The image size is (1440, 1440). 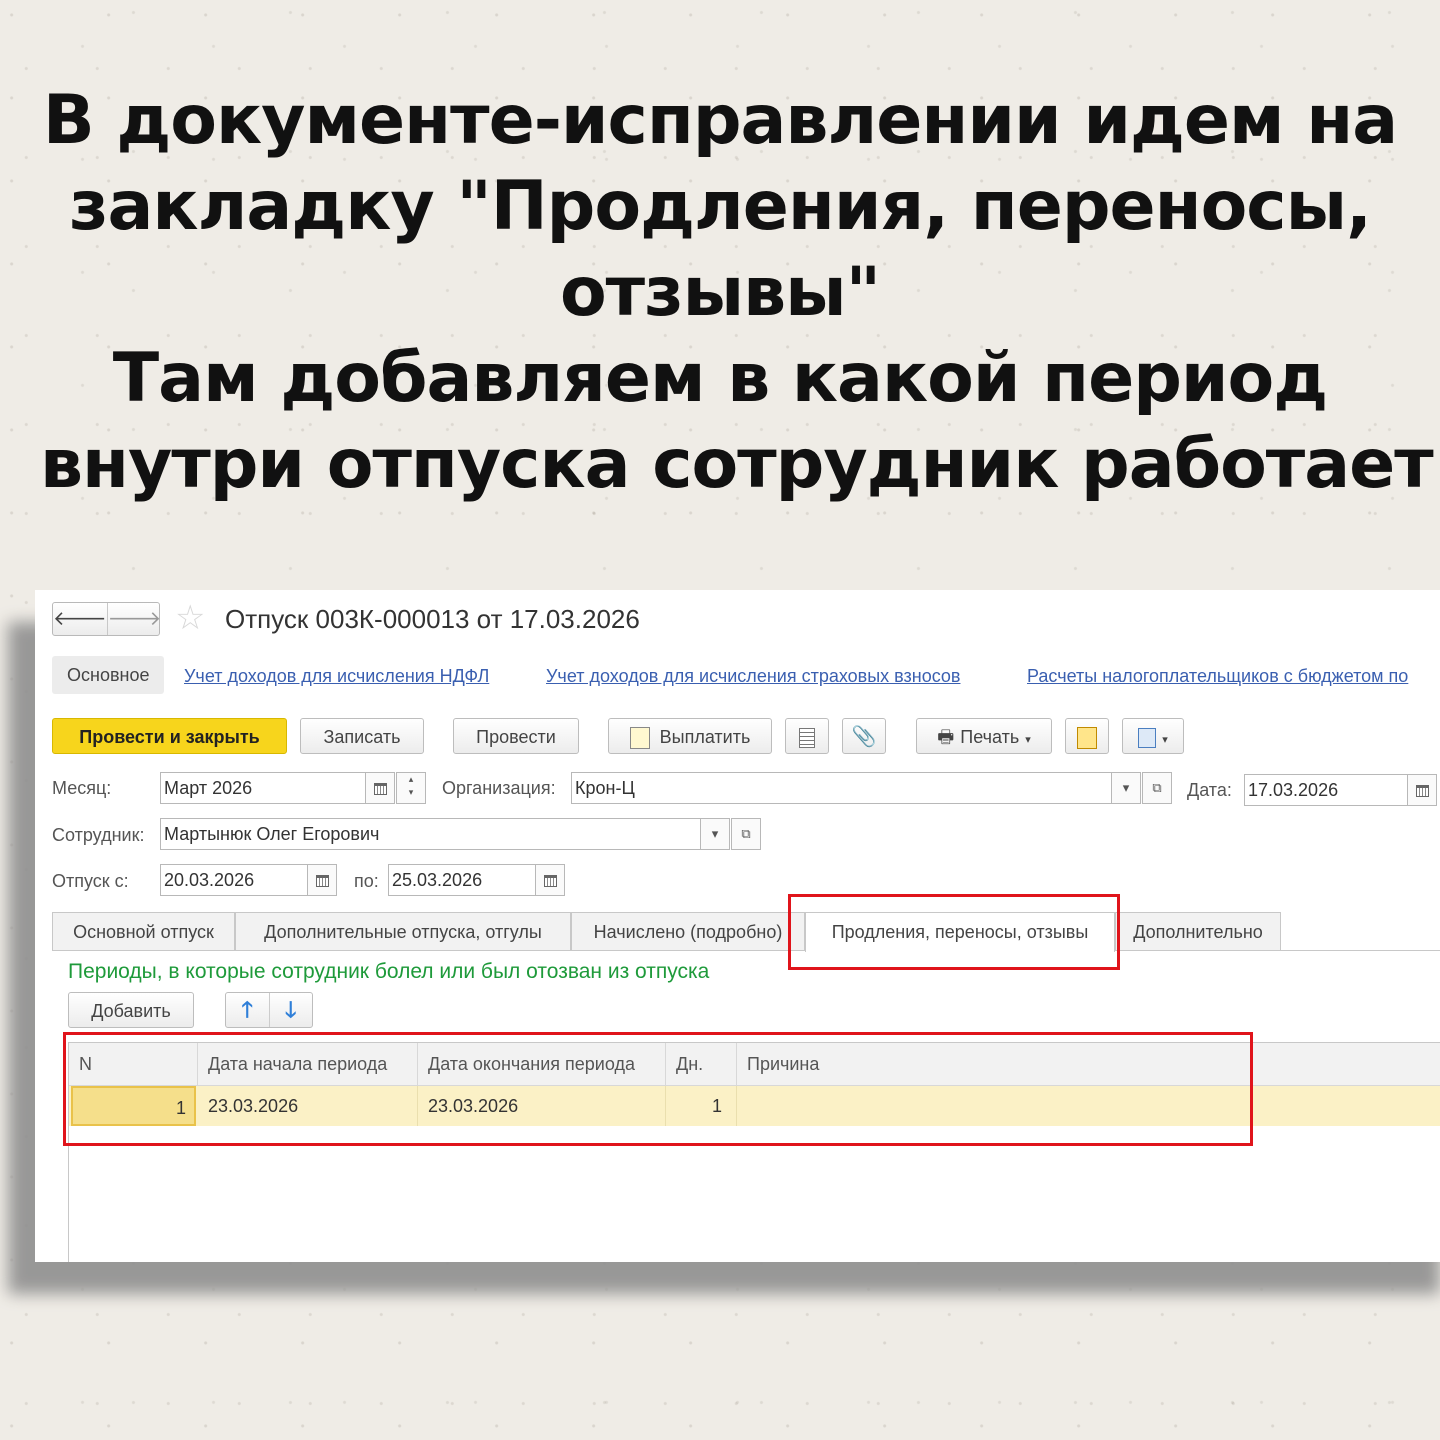 I want to click on document-arrow-icon, so click(x=1147, y=738).